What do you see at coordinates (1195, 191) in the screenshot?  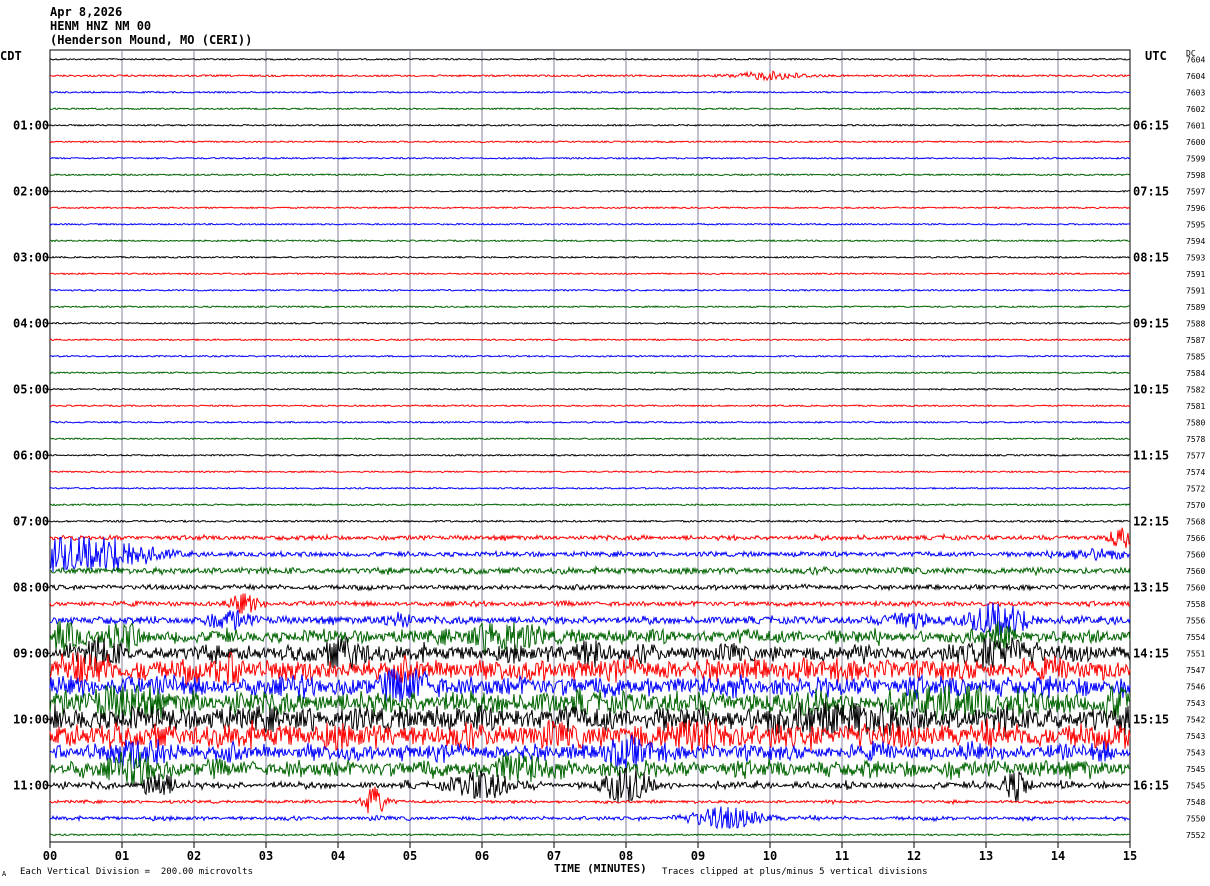 I see `dc-offset-label: 7597` at bounding box center [1195, 191].